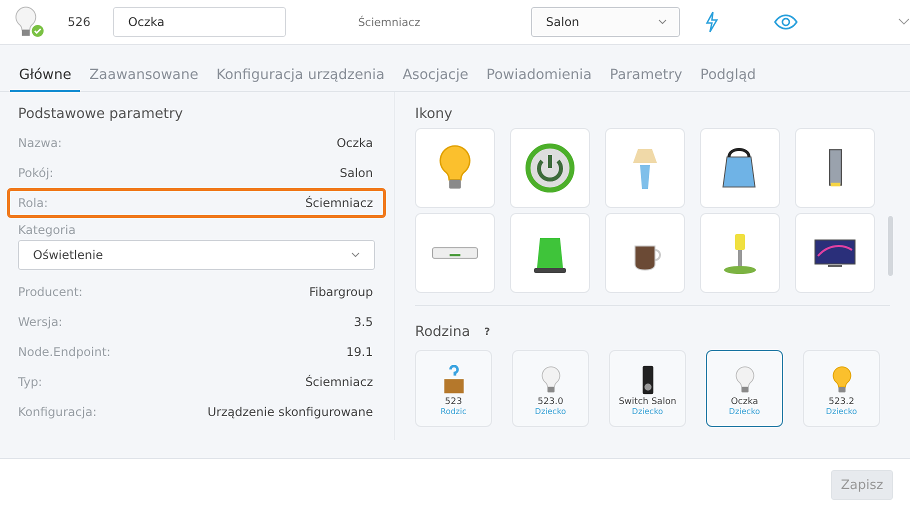 This screenshot has height=509, width=910. I want to click on section-title: Podstawowe parametry, so click(100, 115).